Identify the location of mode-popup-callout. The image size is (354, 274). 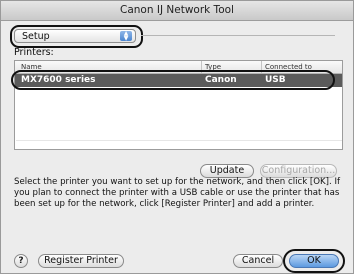
(76, 36).